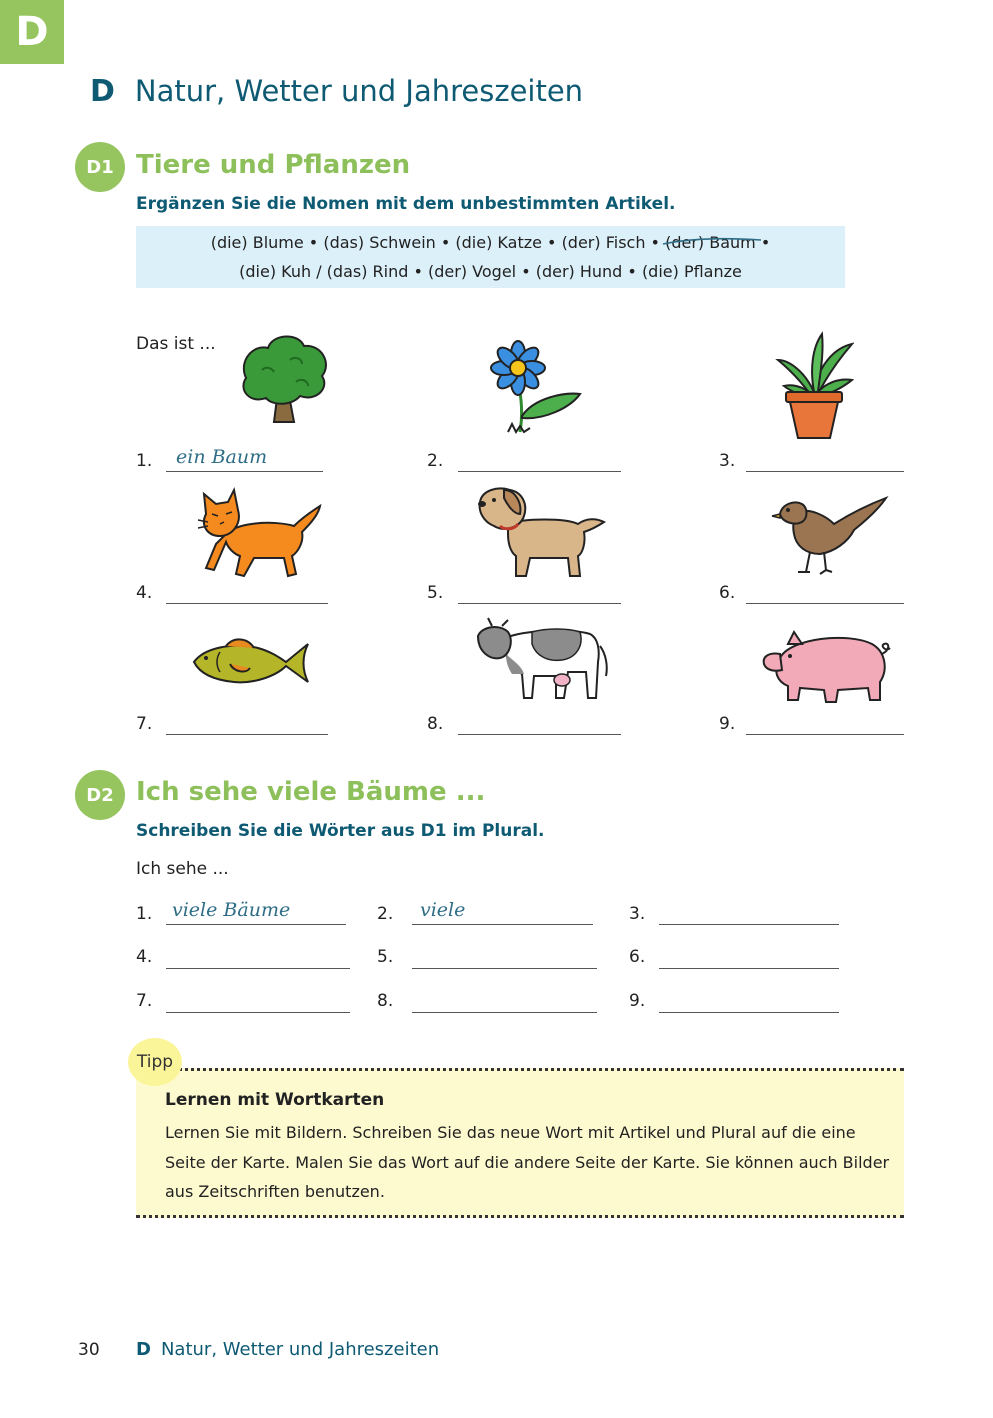  I want to click on flower-picture, so click(536, 387).